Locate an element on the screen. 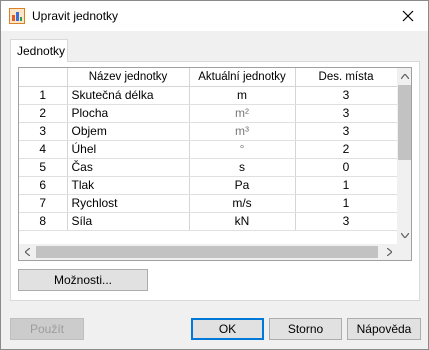  table-row: 6 Tlak Pa 1 is located at coordinates (208, 185).